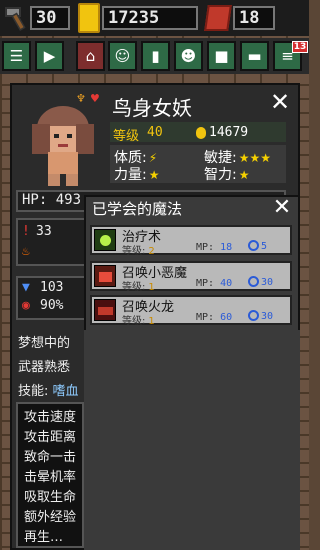 This screenshot has width=320, height=550. Describe the element at coordinates (50, 417) in the screenshot. I see `detail-item: 攻击速度` at that location.